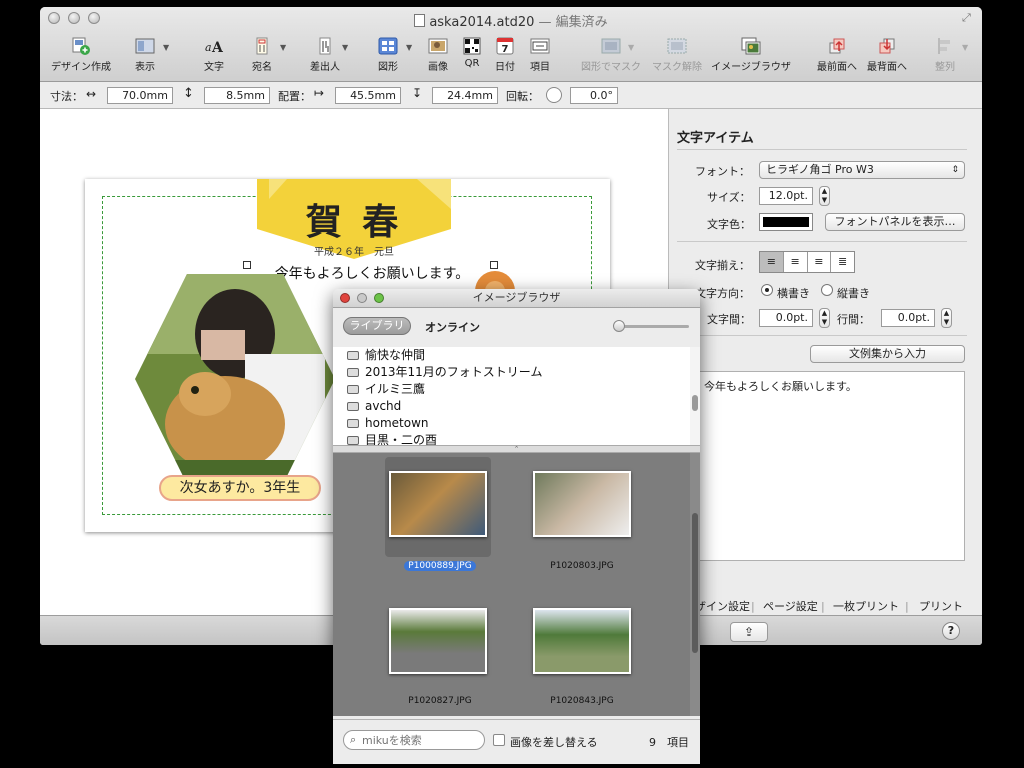 This screenshot has width=1024, height=768. Describe the element at coordinates (594, 95) in the screenshot. I see `rotate-field: 0.0°` at that location.